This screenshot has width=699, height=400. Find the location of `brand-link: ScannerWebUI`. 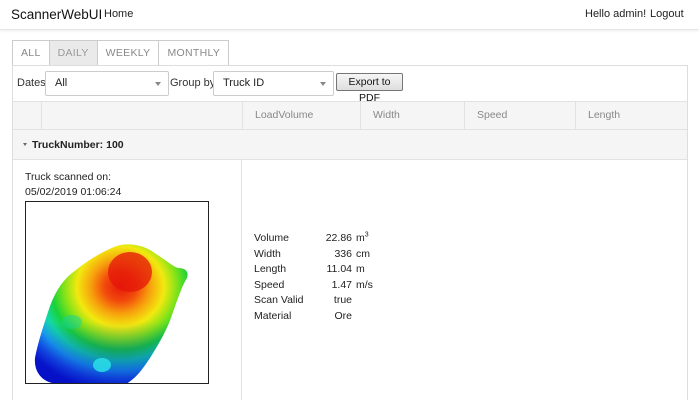

brand-link: ScannerWebUI is located at coordinates (56, 14).